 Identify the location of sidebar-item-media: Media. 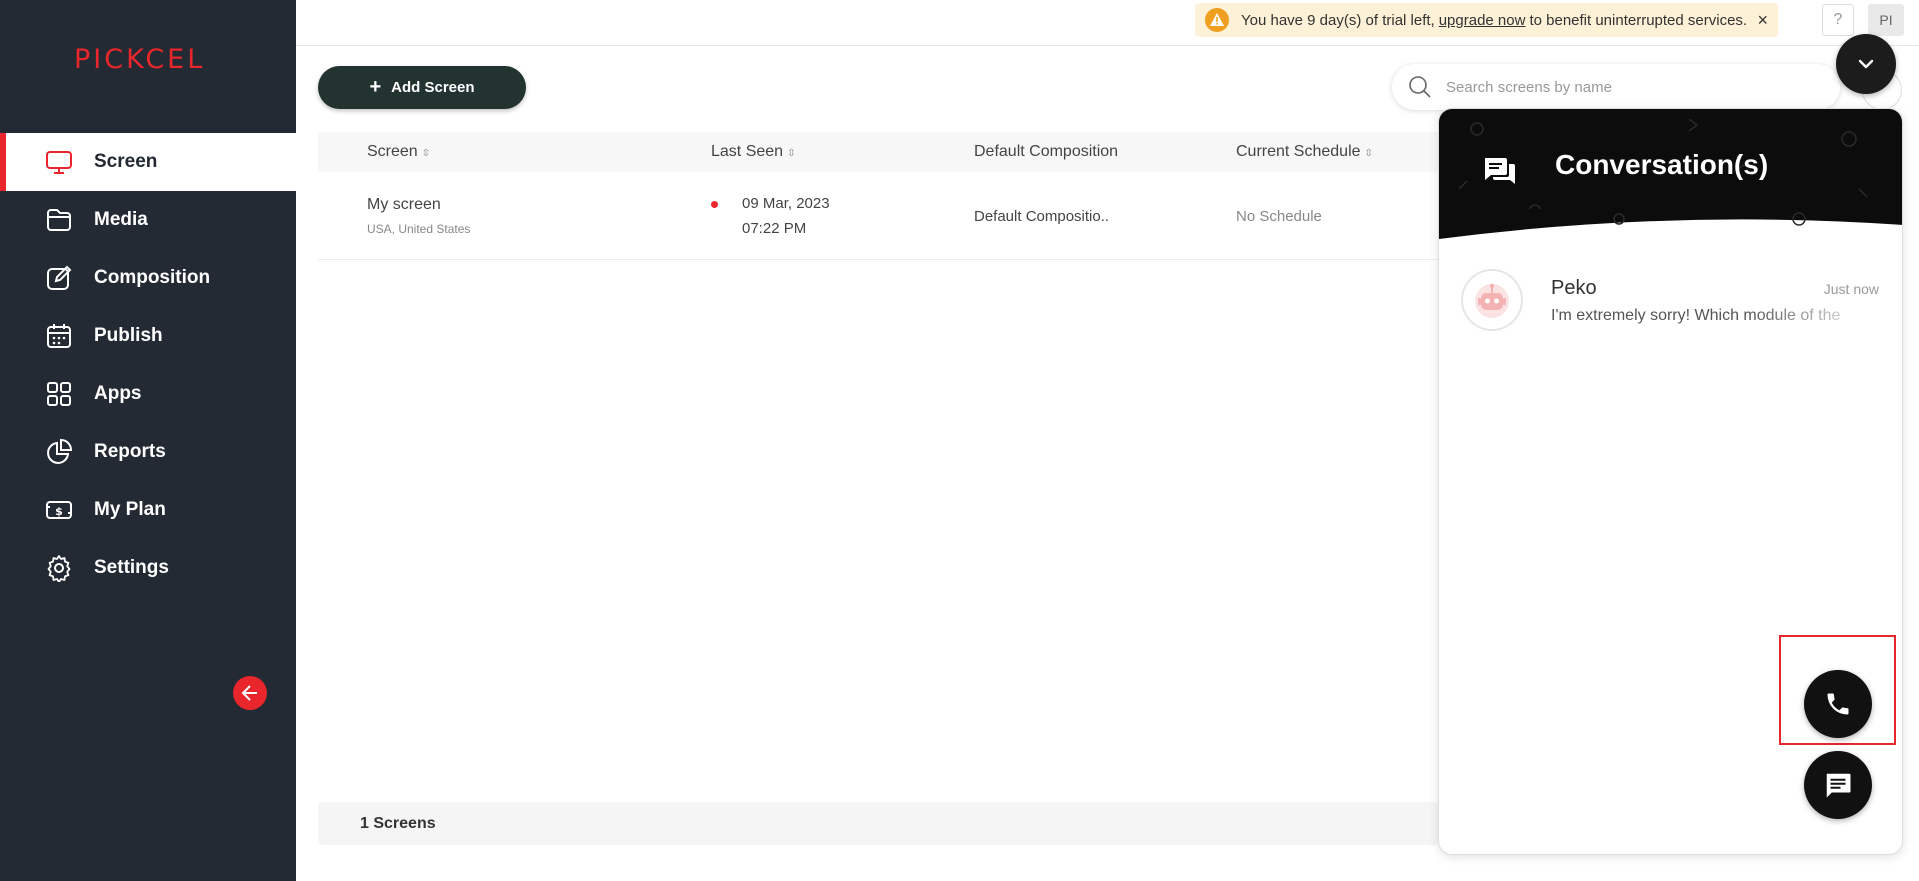
(148, 220).